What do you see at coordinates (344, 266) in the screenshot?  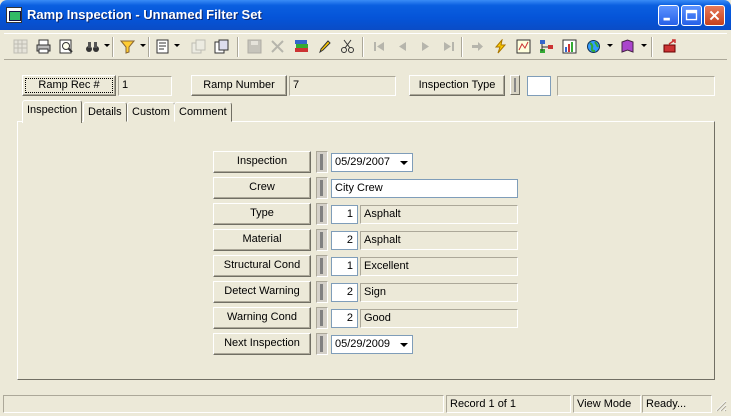 I see `structural-cond-code-input: 1` at bounding box center [344, 266].